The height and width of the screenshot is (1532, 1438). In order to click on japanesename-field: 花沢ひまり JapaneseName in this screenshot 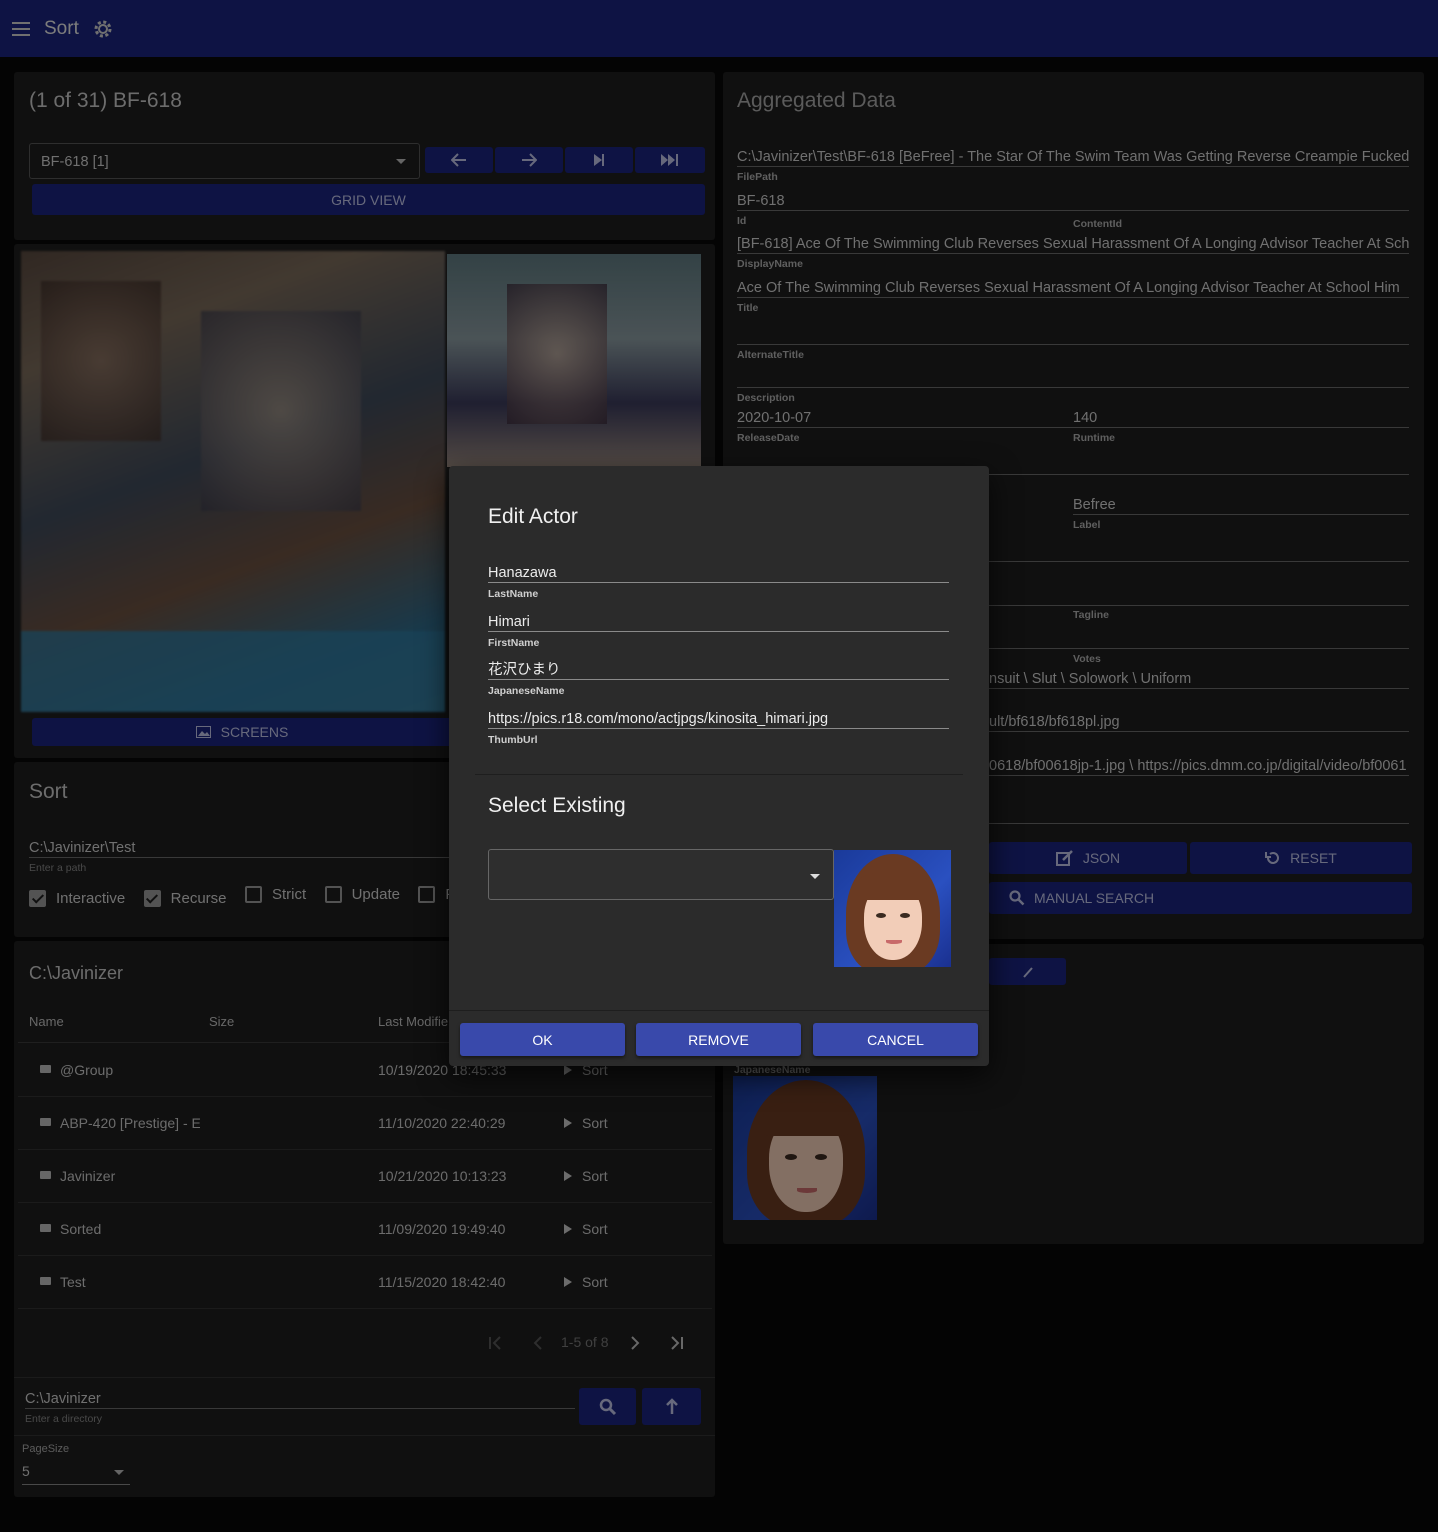, I will do `click(718, 678)`.